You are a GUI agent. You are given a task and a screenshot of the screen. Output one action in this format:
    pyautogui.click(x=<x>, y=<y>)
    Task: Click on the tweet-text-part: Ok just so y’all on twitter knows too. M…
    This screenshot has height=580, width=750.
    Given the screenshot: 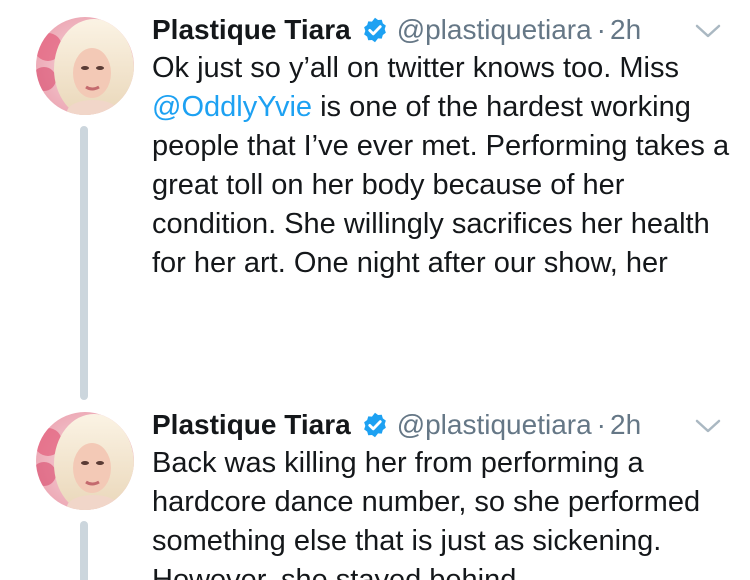 What is the action you would take?
    pyautogui.click(x=415, y=68)
    